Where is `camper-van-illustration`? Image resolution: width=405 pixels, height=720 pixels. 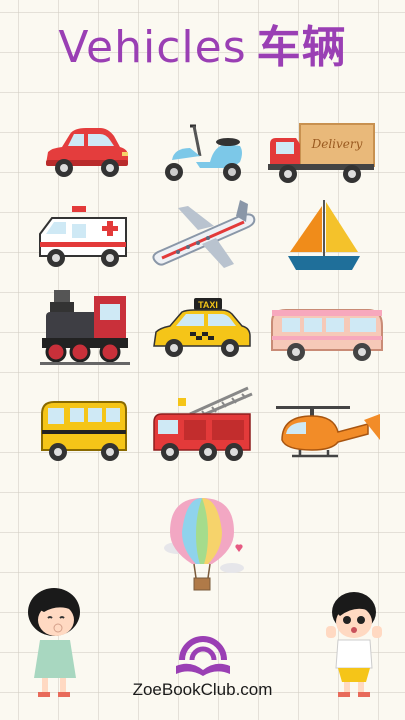
camper-van-illustration is located at coordinates (327, 335).